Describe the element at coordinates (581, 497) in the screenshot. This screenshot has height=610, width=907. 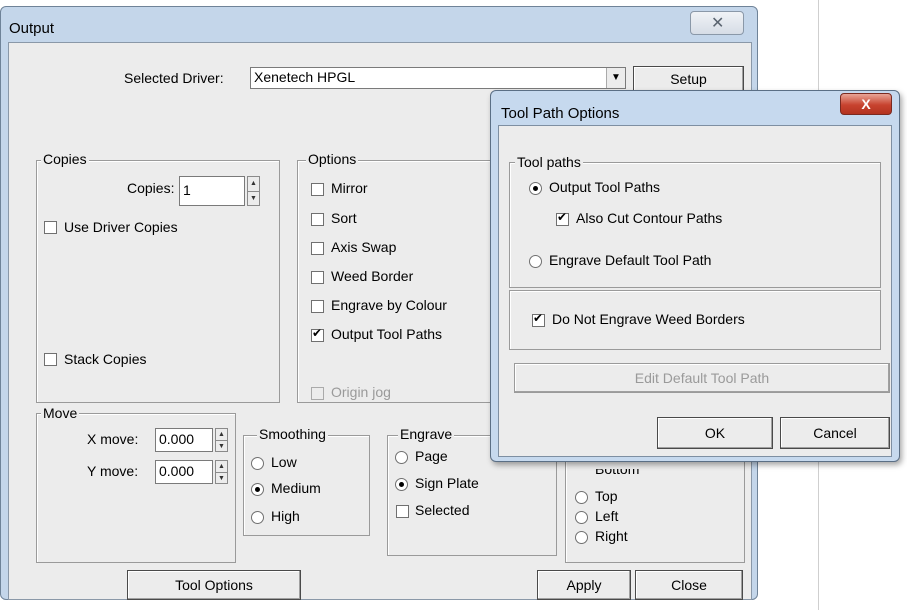
I see `position-top-radio` at that location.